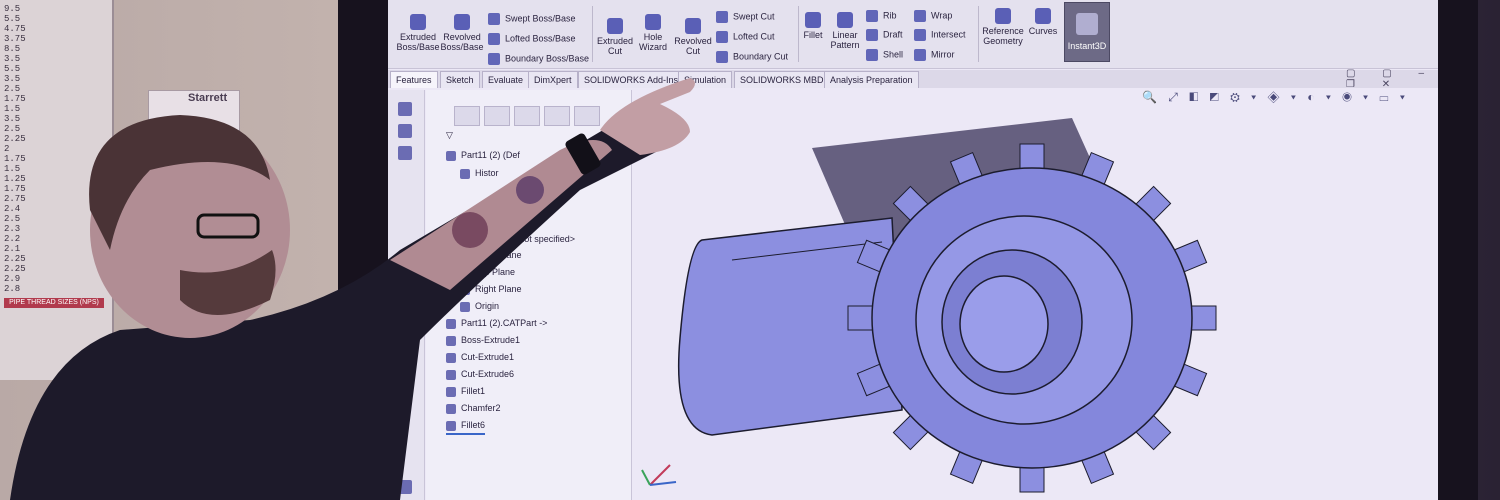 The width and height of the screenshot is (1500, 500). What do you see at coordinates (920, 35) in the screenshot?
I see `intersect-icon` at bounding box center [920, 35].